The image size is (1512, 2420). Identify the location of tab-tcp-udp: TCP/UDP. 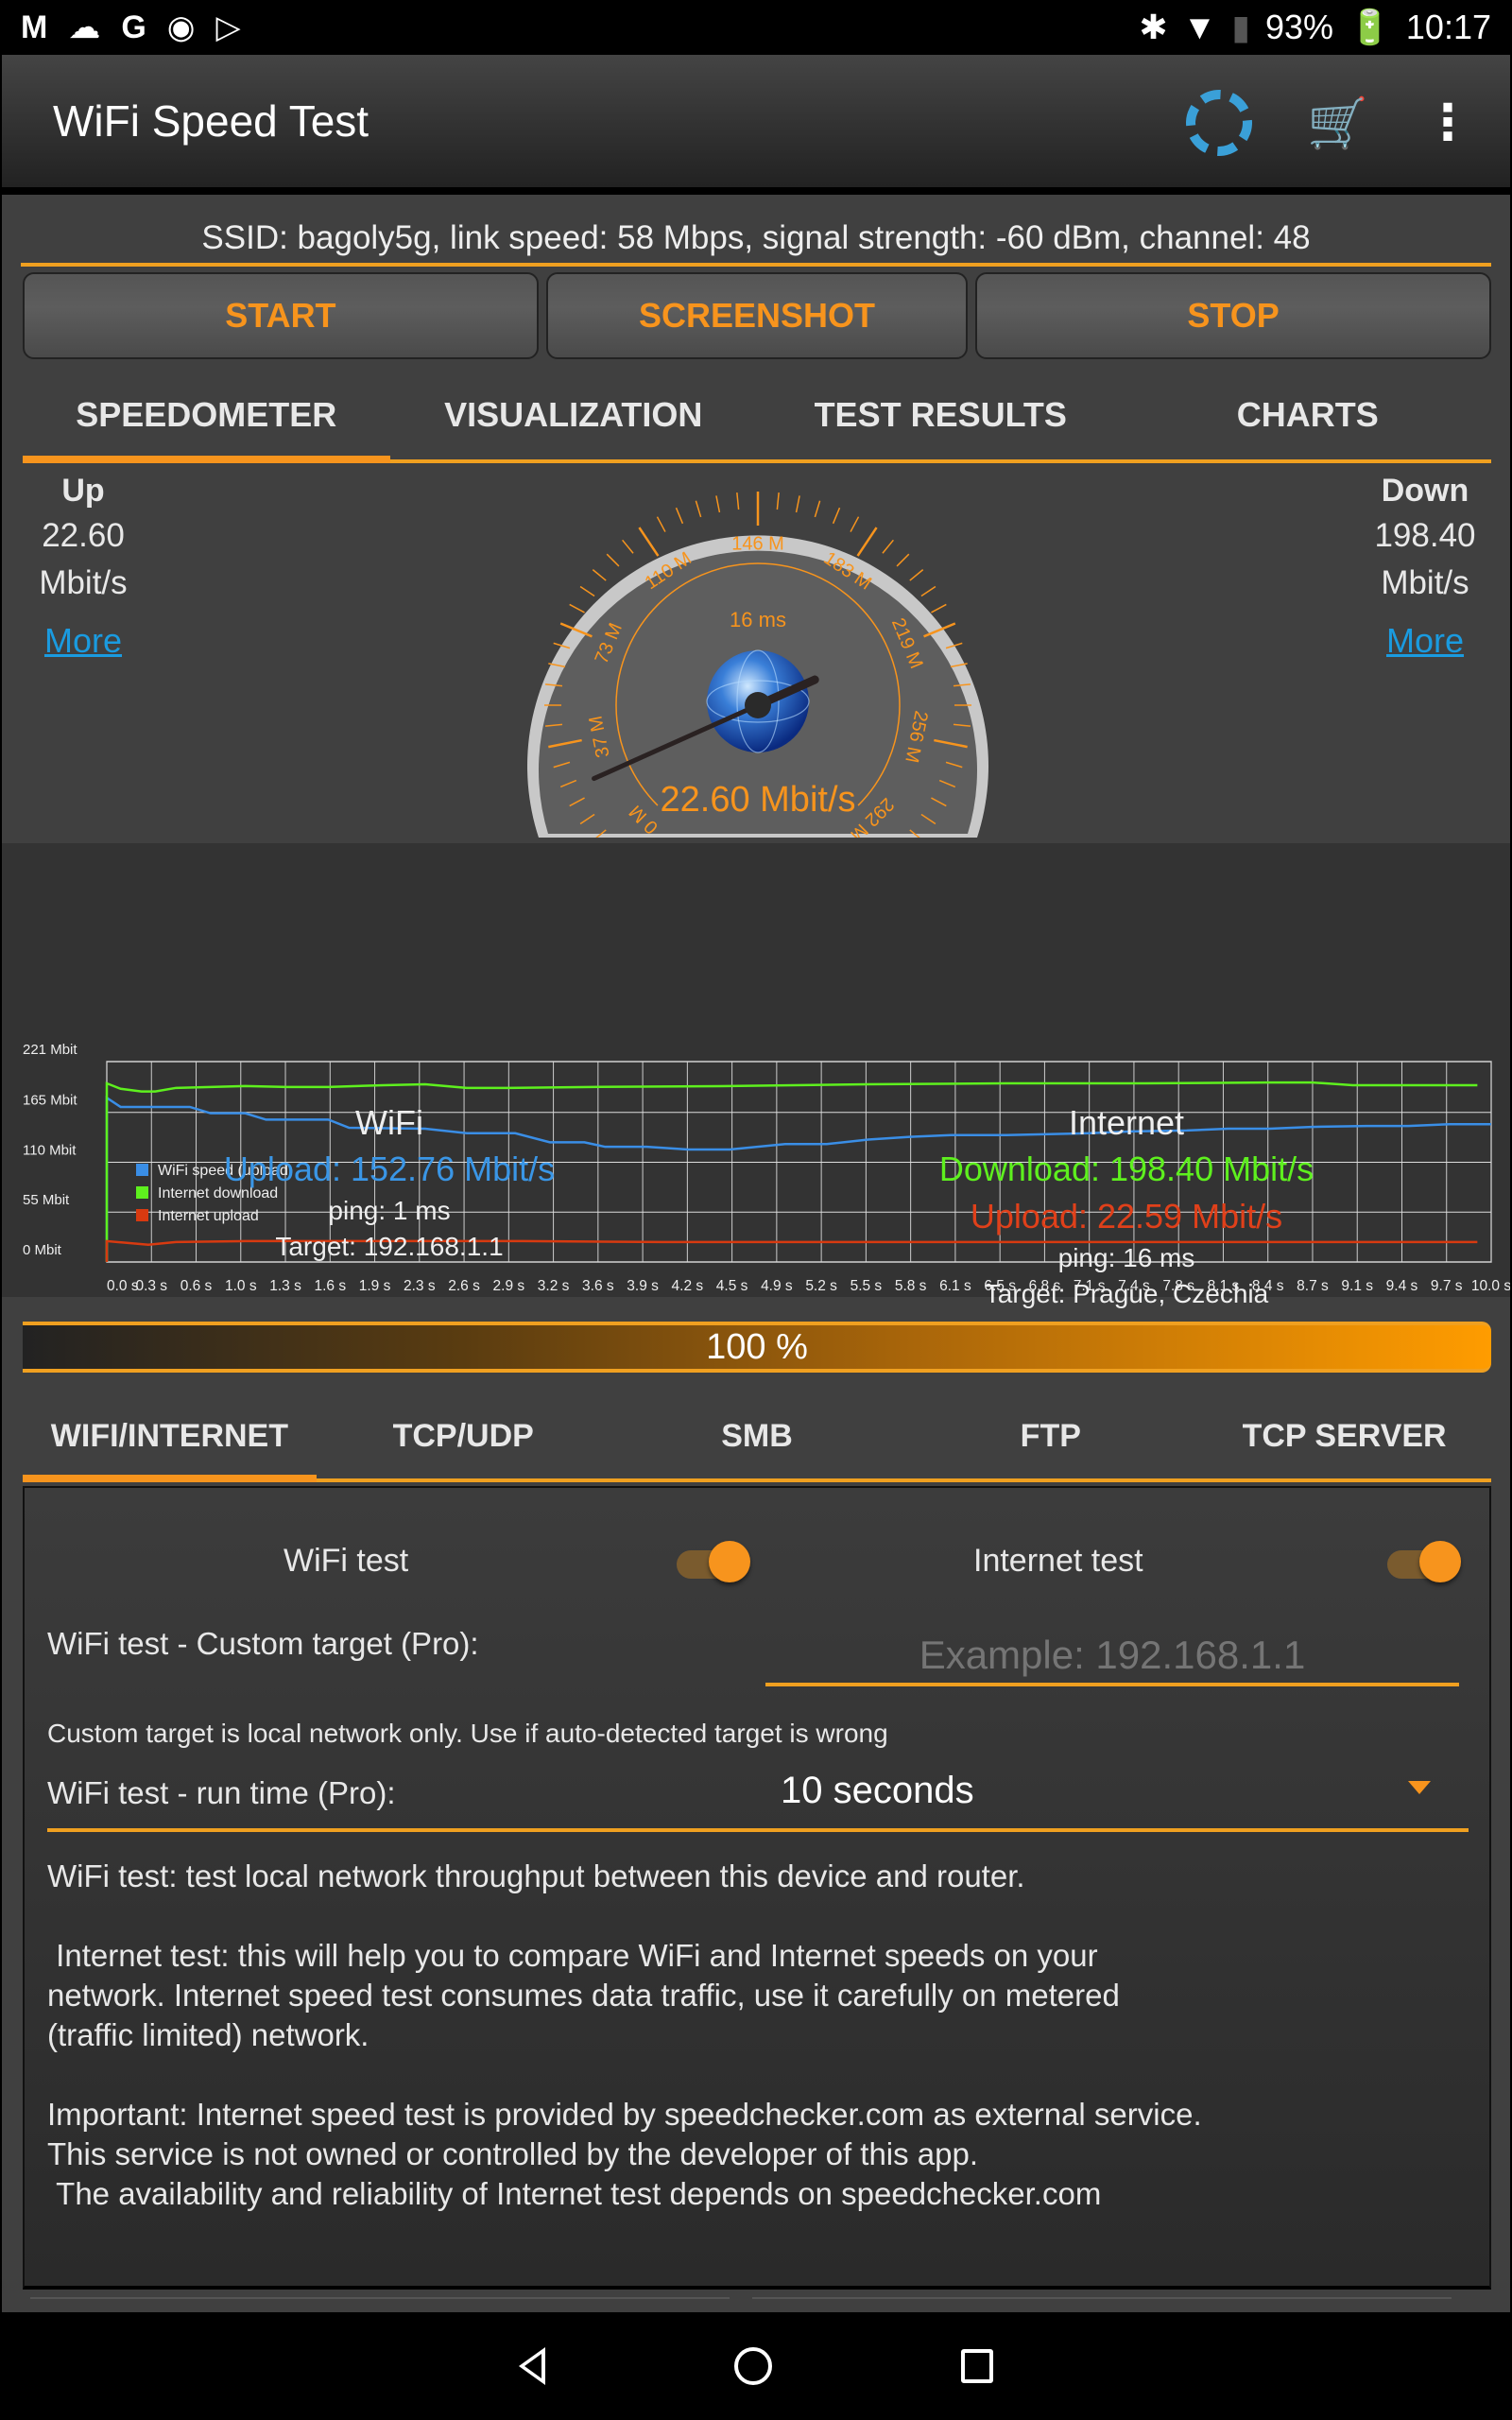
(463, 1437).